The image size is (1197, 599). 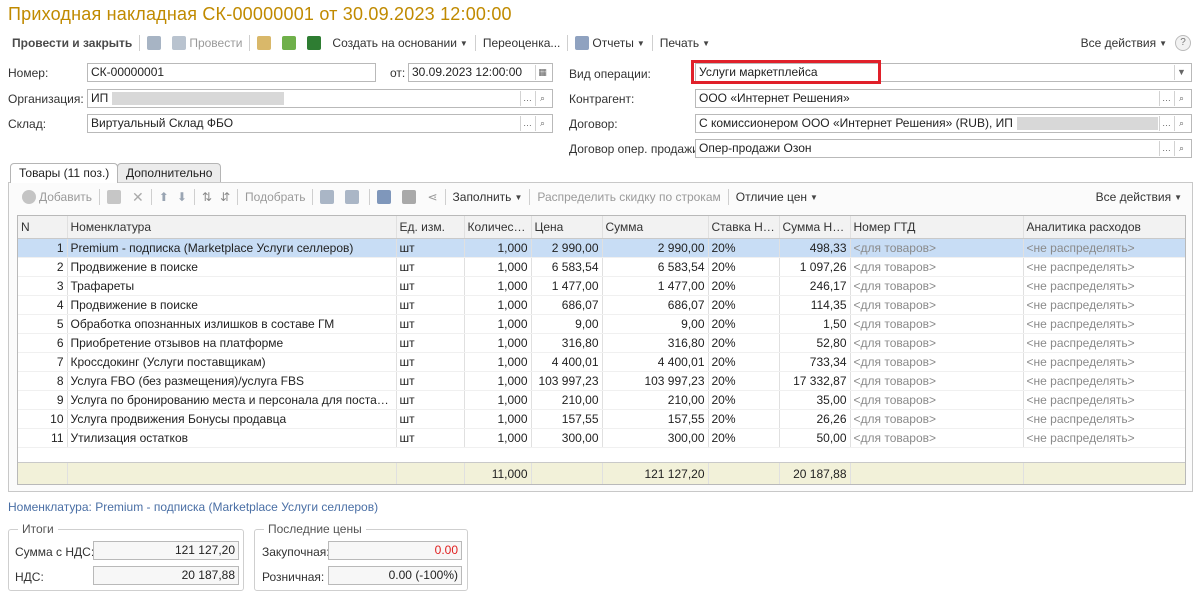 I want to click on cell-price: 1 477,00, so click(x=567, y=286).